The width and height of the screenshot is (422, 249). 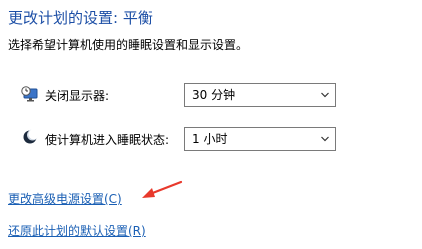 I want to click on page-subtitle: 选择希望计算机使用的睡眠设置和显示设置。, so click(x=128, y=45).